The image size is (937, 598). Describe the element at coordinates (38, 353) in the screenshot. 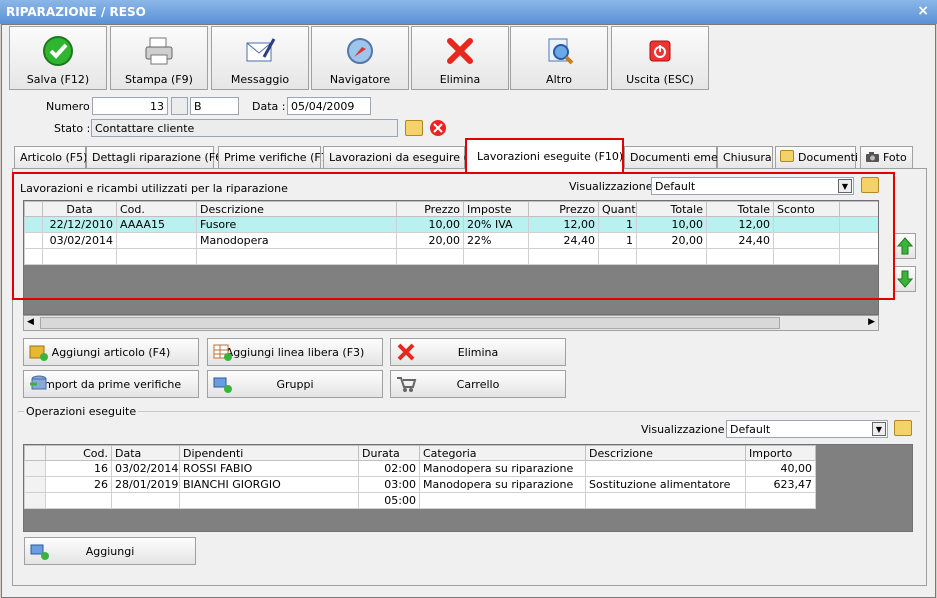

I see `add-article-icon` at that location.